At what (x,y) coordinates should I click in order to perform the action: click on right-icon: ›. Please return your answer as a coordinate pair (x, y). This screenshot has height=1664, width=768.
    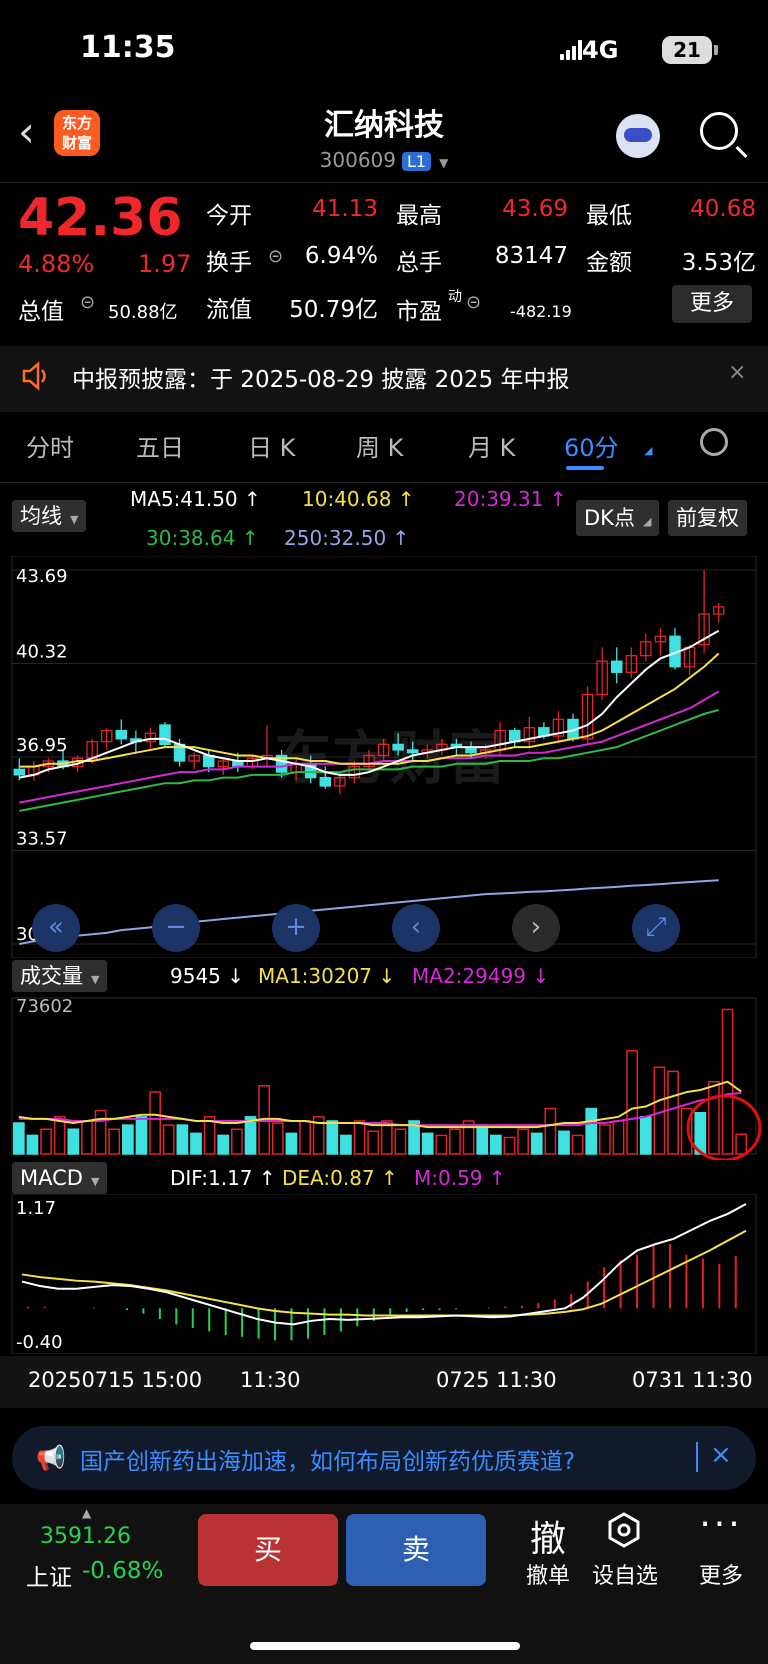
    Looking at the image, I should click on (536, 928).